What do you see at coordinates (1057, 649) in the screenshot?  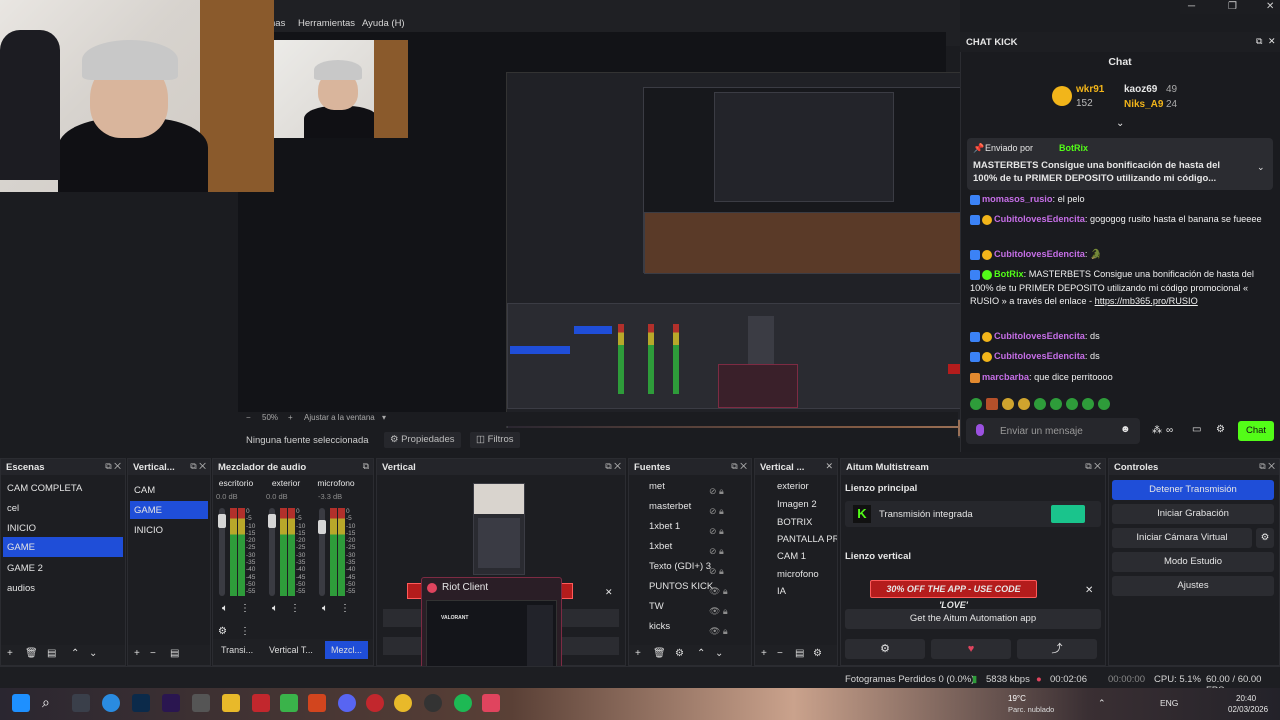 I see `share-icon: ⤴` at bounding box center [1057, 649].